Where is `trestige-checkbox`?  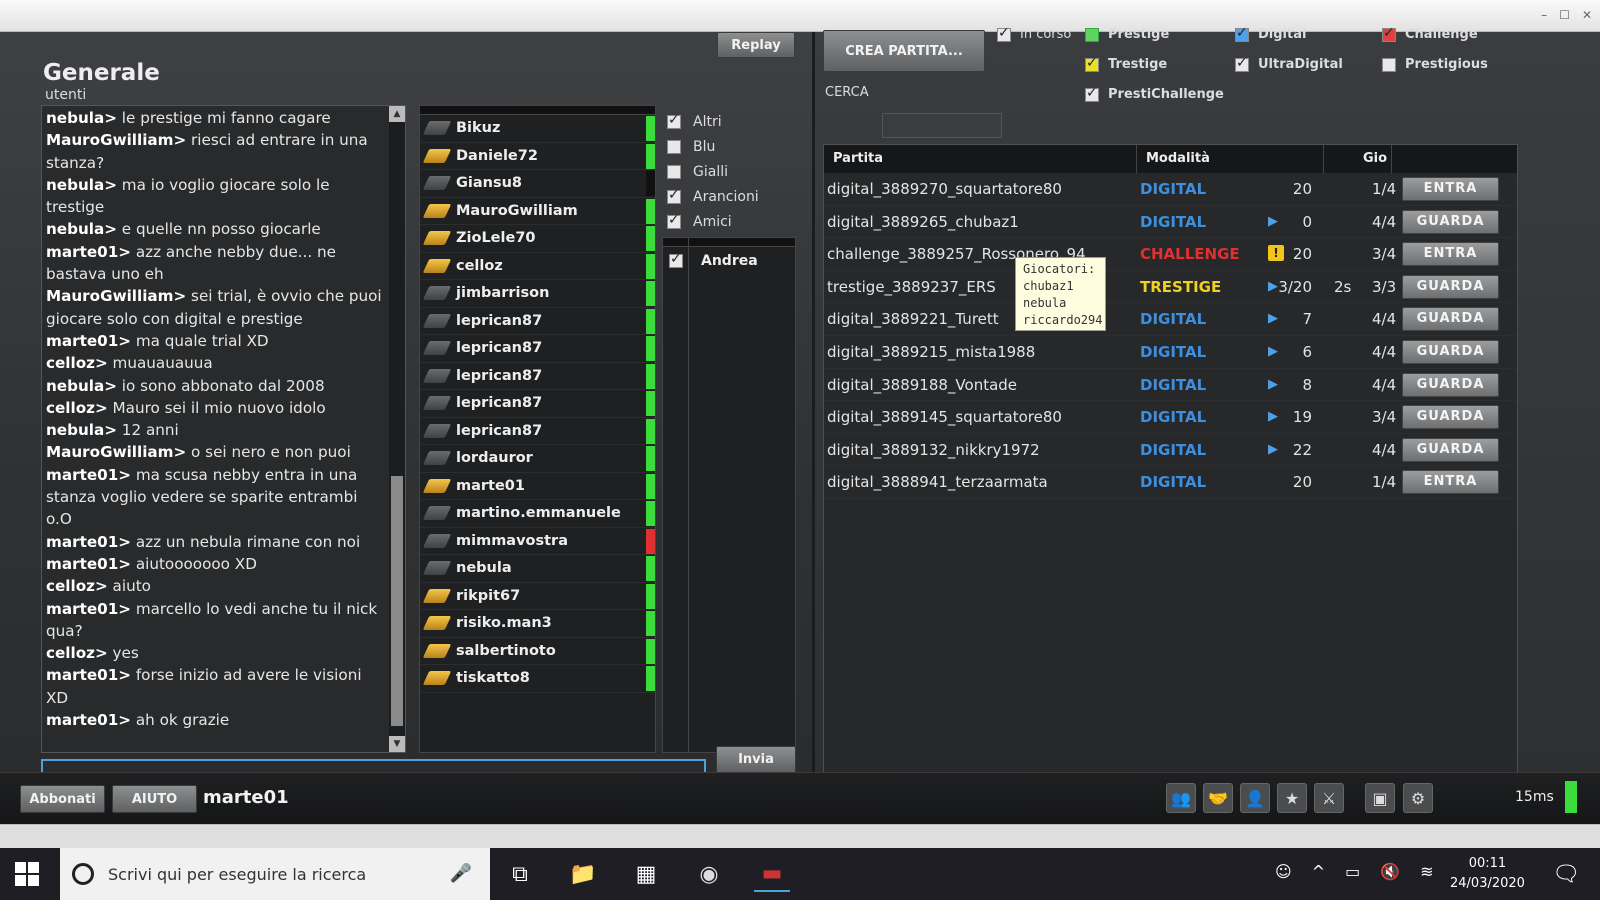 trestige-checkbox is located at coordinates (1092, 63).